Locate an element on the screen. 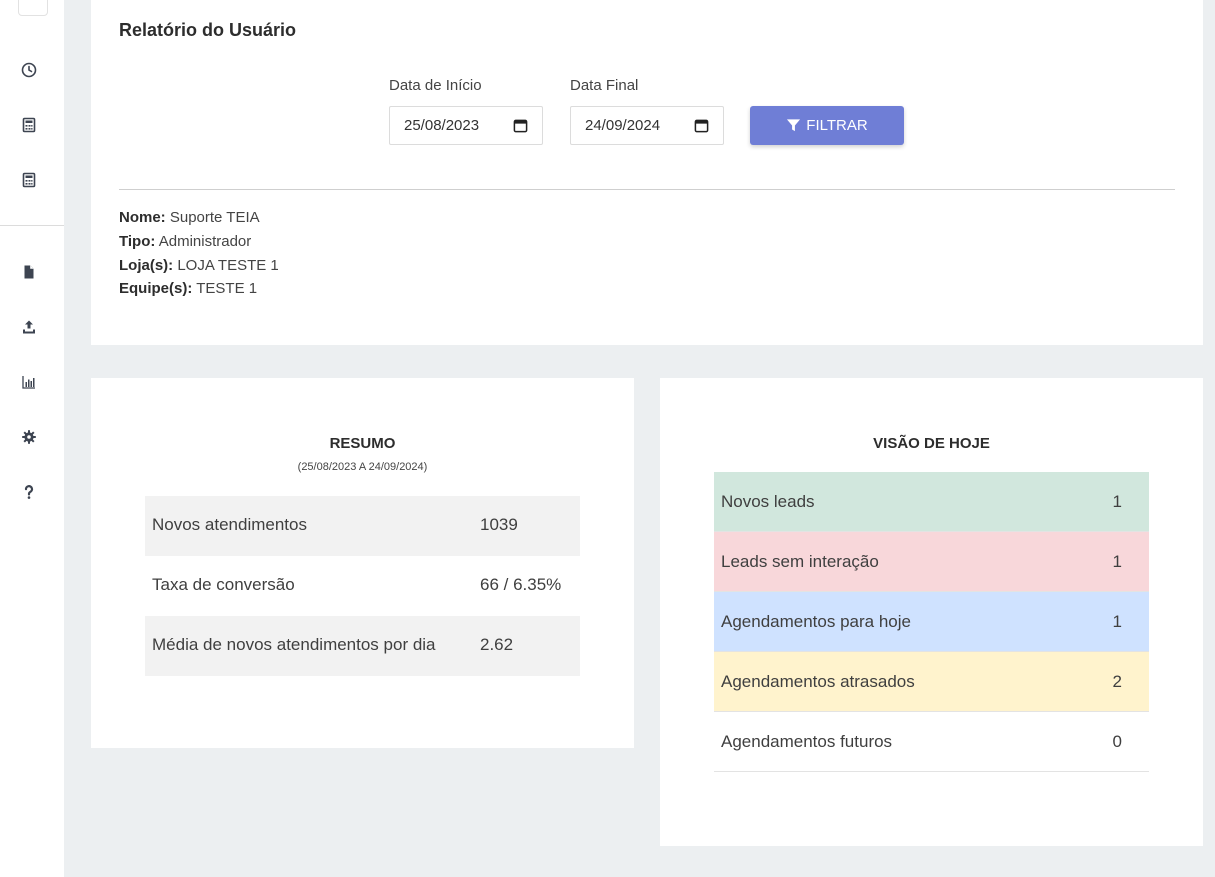  table-row: Novos leads 1 is located at coordinates (931, 502).